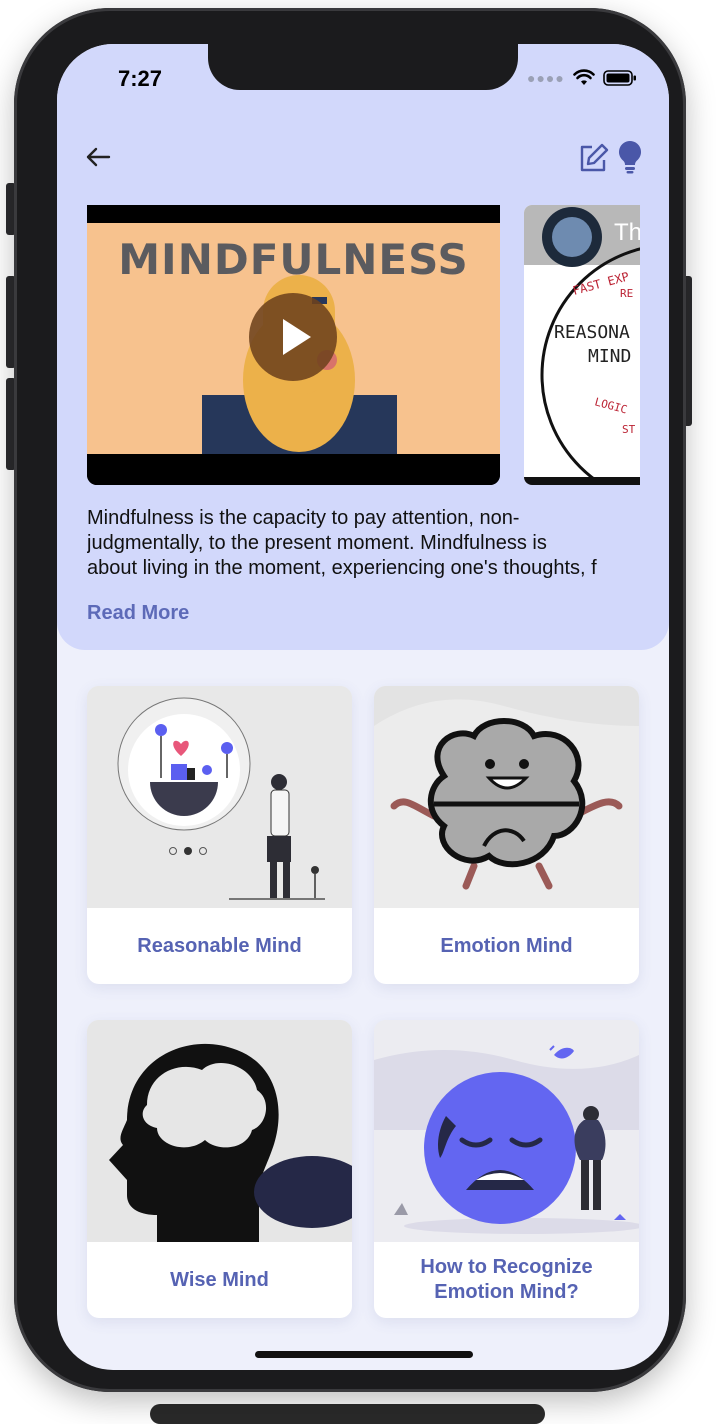 The width and height of the screenshot is (716, 1424). What do you see at coordinates (98, 157) in the screenshot?
I see `back-arrow-icon` at bounding box center [98, 157].